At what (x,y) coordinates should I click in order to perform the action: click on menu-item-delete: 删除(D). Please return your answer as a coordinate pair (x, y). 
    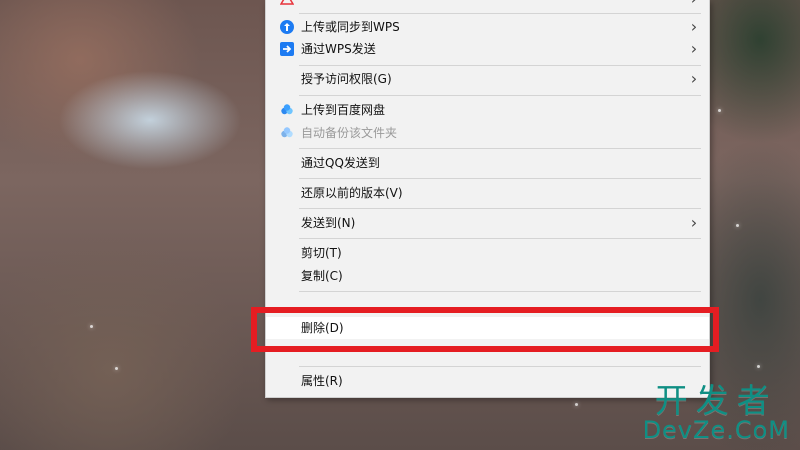
    Looking at the image, I should click on (487, 328).